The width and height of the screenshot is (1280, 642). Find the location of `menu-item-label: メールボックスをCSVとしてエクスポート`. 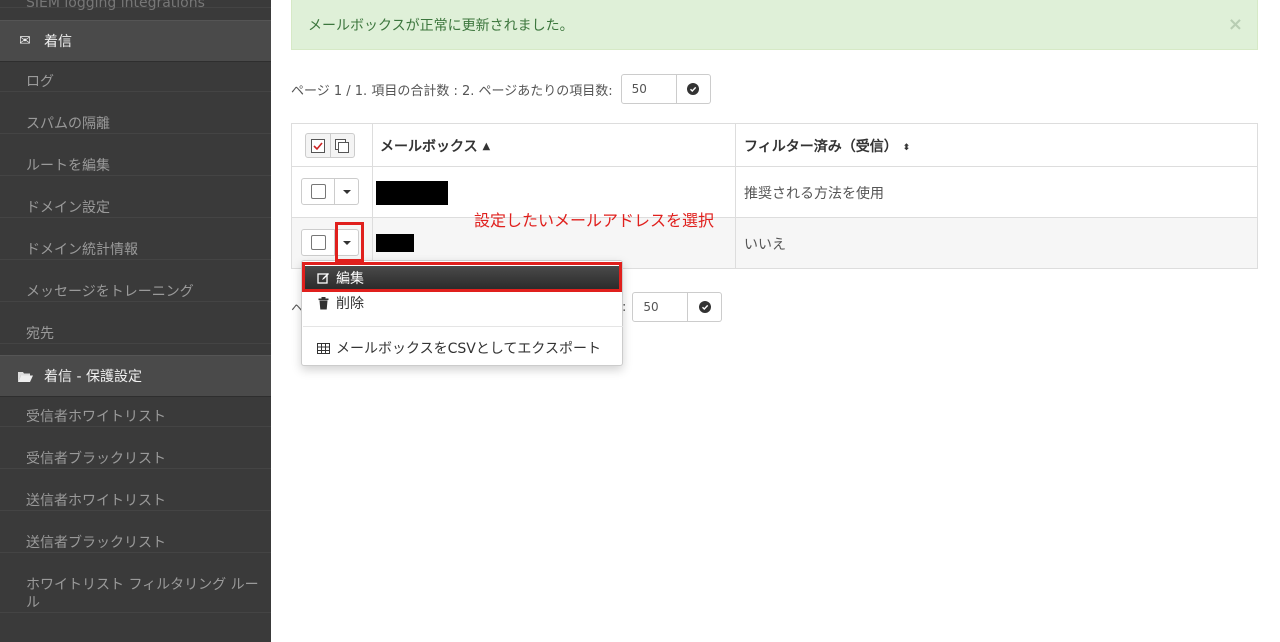

menu-item-label: メールボックスをCSVとしてエクスポート is located at coordinates (468, 349).